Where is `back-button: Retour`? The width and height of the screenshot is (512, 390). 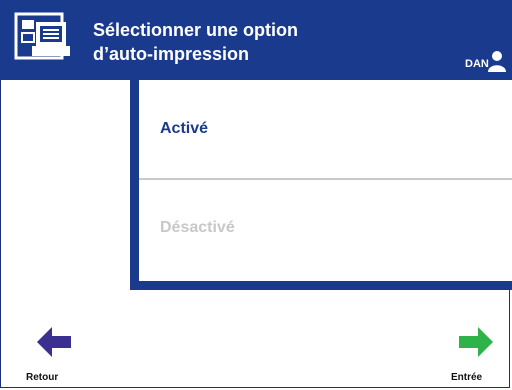
back-button: Retour is located at coordinates (56, 353).